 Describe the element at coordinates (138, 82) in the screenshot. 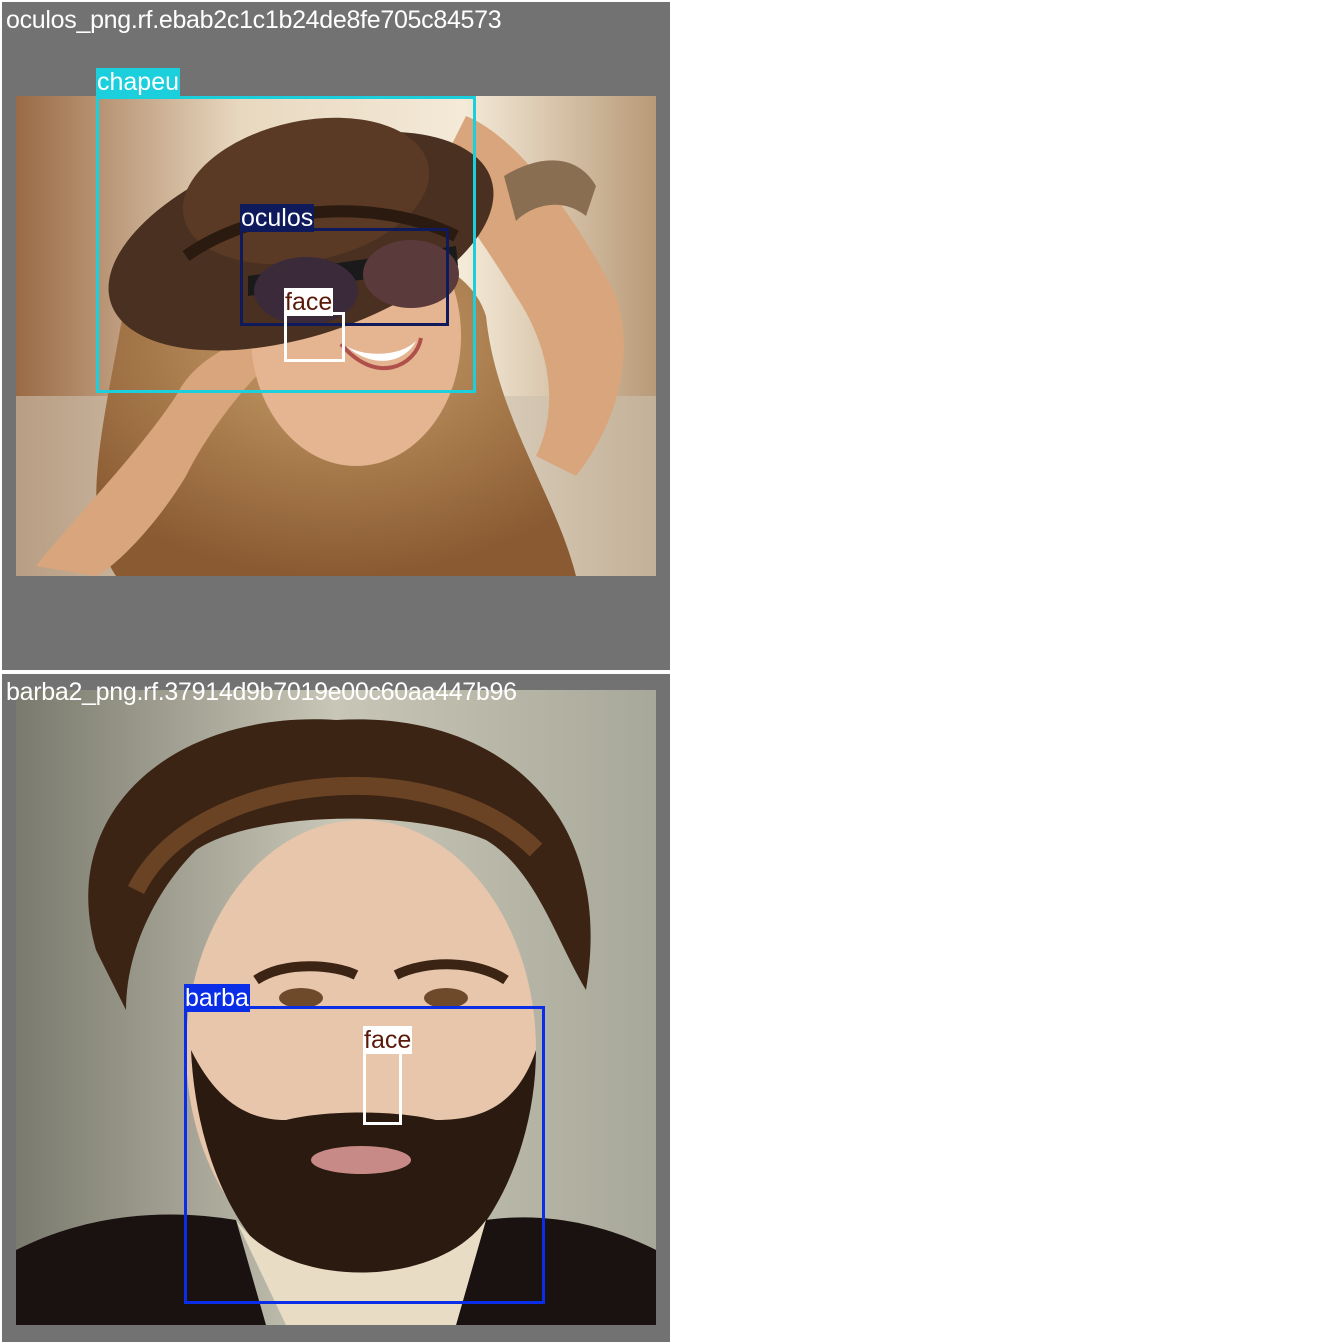

I see `bounding-box-label: chapeu` at that location.